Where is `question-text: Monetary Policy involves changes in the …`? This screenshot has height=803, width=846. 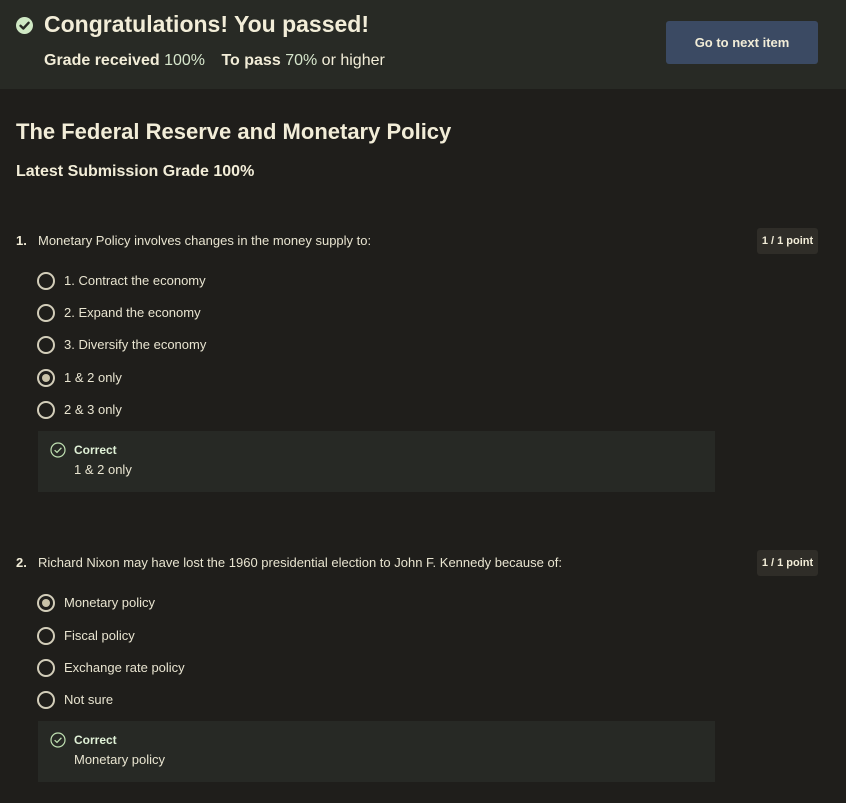 question-text: Monetary Policy involves changes in the … is located at coordinates (205, 240).